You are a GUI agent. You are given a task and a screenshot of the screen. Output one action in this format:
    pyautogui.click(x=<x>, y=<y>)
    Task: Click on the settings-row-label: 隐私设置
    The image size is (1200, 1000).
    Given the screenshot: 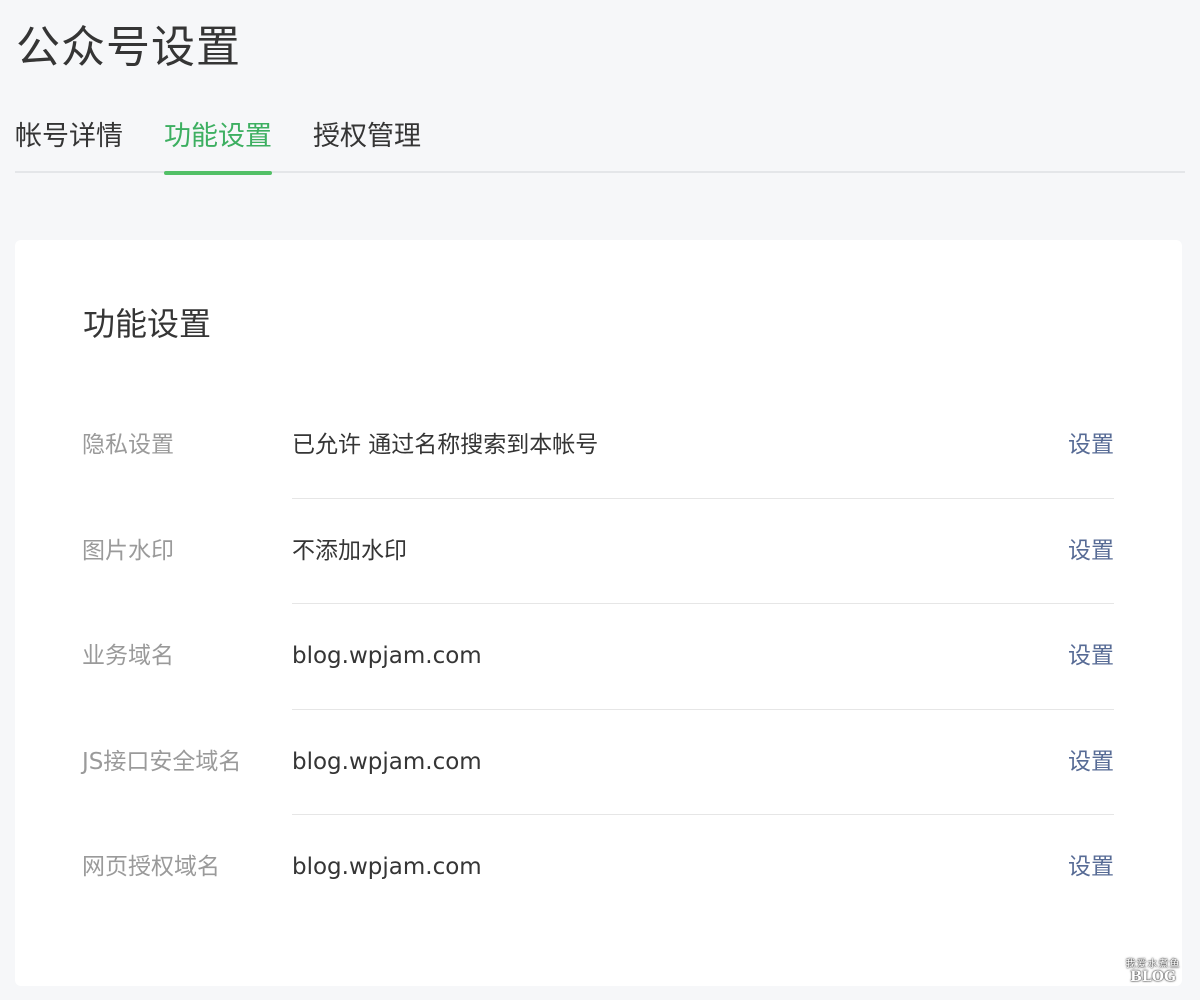 What is the action you would take?
    pyautogui.click(x=128, y=445)
    